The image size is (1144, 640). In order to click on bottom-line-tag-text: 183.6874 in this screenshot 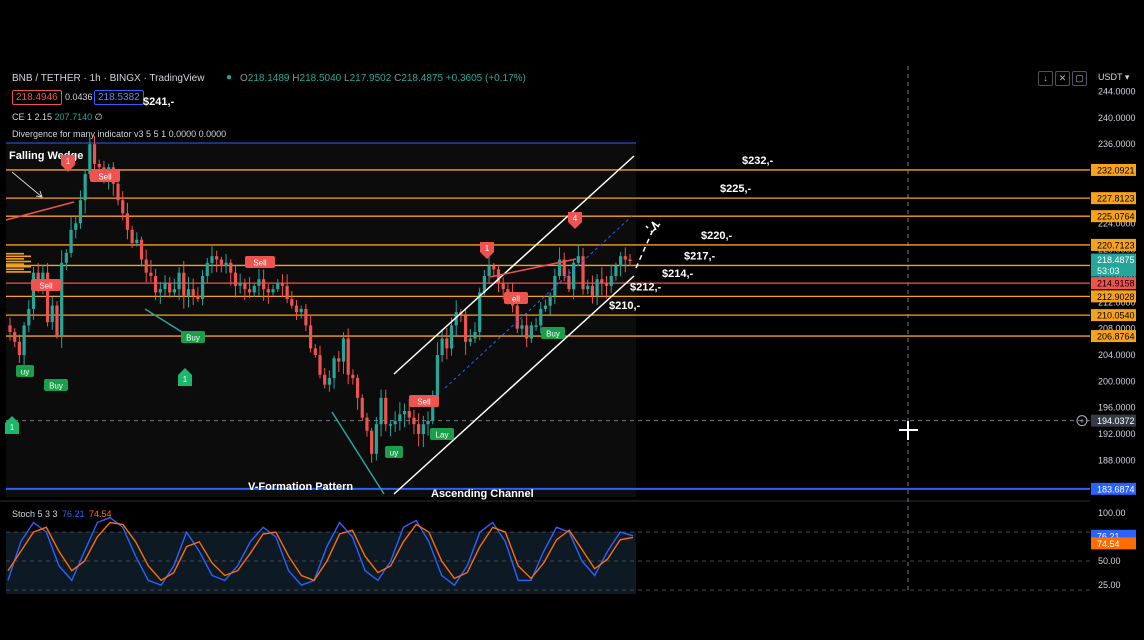, I will do `click(1116, 489)`.